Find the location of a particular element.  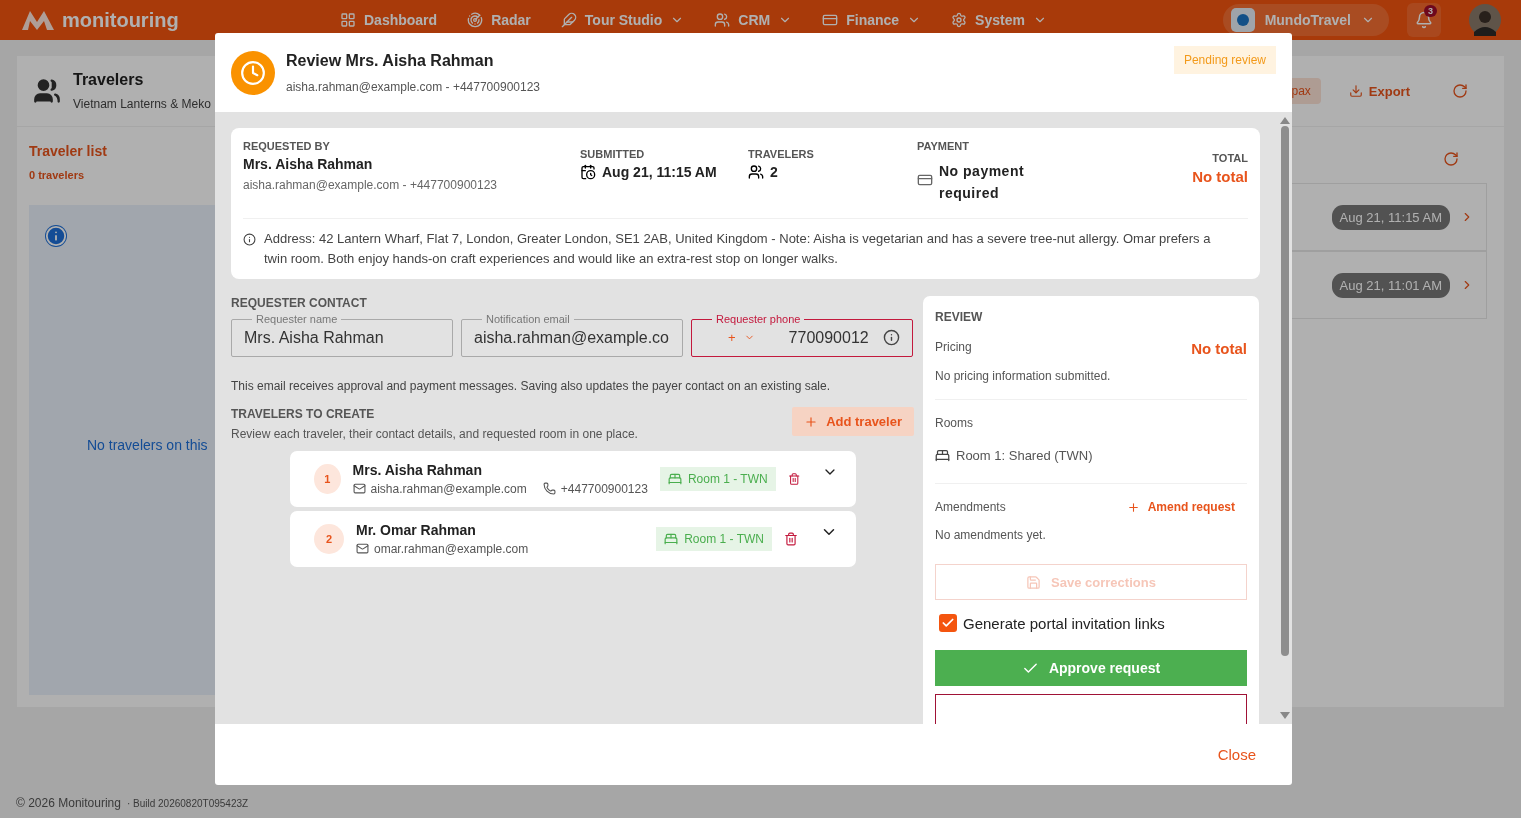

save-icon is located at coordinates (1034, 582).